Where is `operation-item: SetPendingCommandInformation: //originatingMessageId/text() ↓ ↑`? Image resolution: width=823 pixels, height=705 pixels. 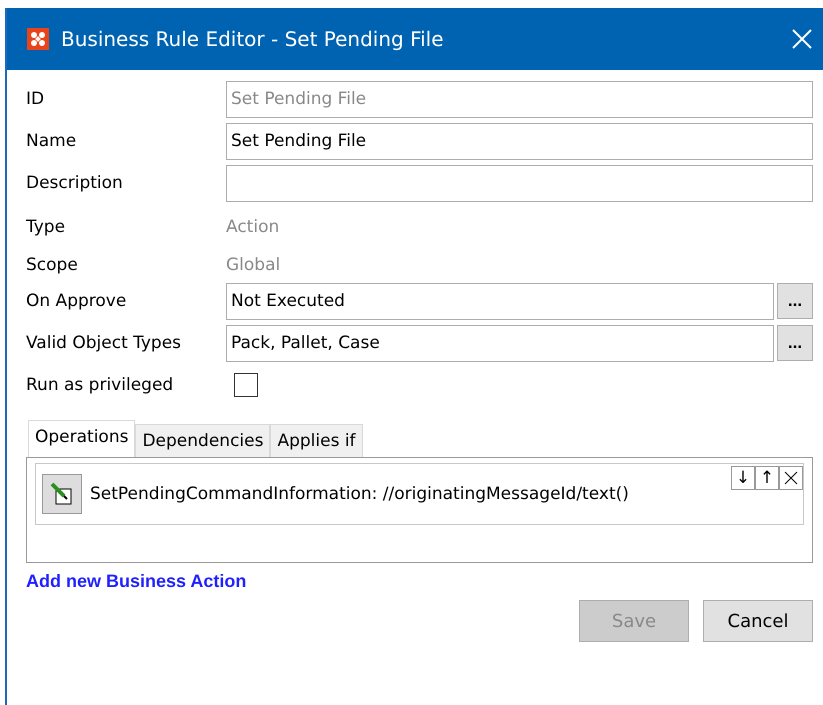 operation-item: SetPendingCommandInformation: //originatingMessageId/text() ↓ ↑ is located at coordinates (419, 494).